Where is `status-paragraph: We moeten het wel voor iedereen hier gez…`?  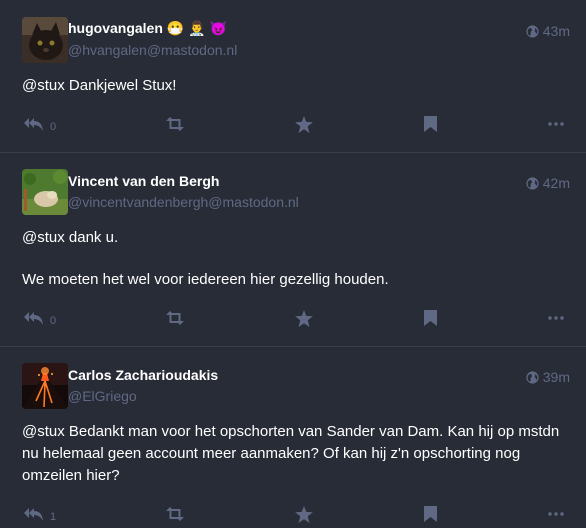 status-paragraph: We moeten het wel voor iedereen hier gez… is located at coordinates (205, 279).